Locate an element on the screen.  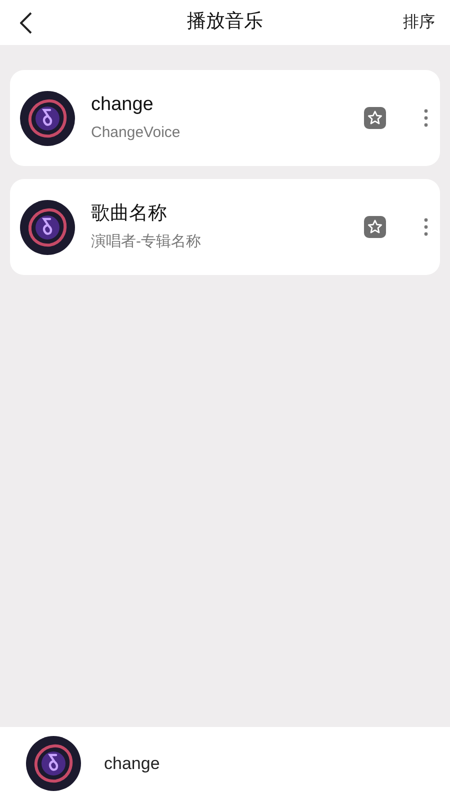
page-title: 播放音乐 is located at coordinates (225, 22).